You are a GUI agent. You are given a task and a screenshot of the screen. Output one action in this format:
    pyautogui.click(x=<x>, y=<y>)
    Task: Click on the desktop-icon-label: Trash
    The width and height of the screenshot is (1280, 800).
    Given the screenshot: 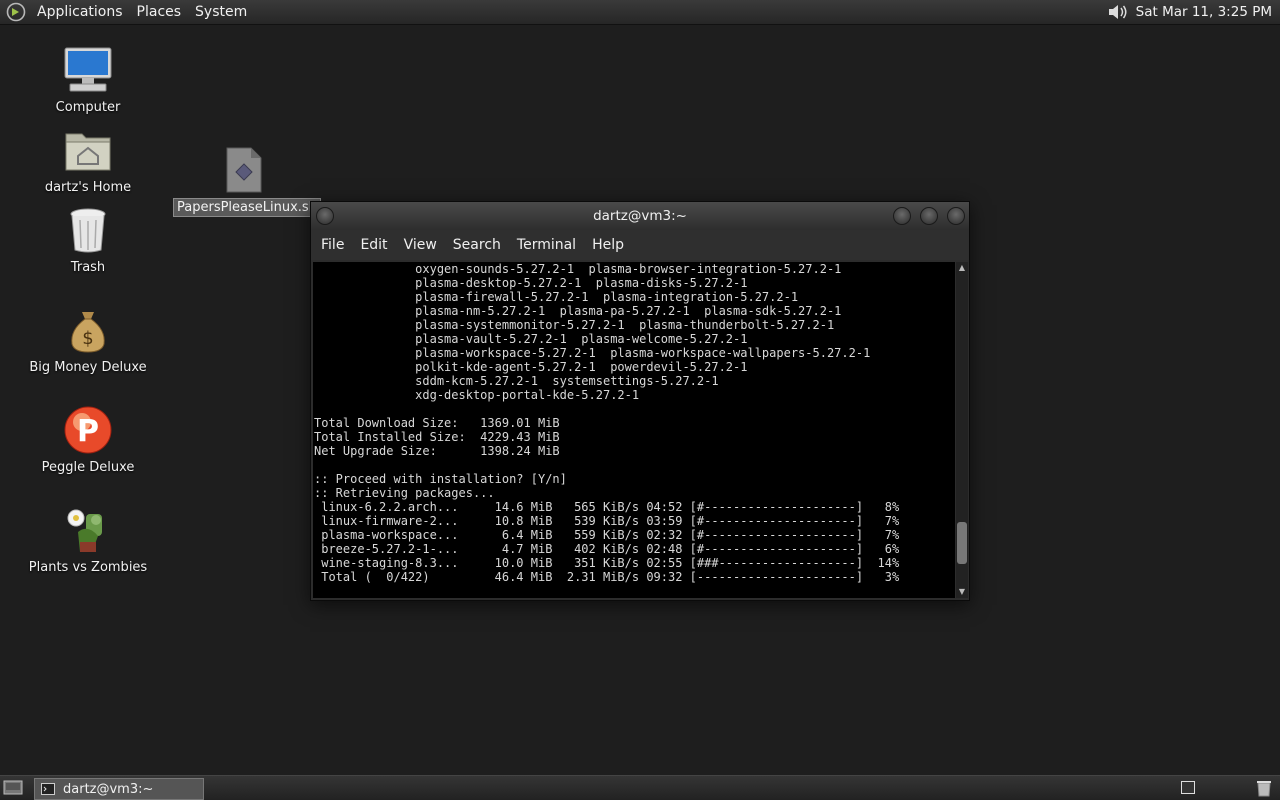 What is the action you would take?
    pyautogui.click(x=88, y=267)
    